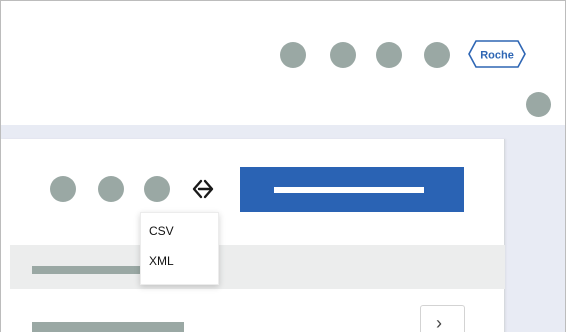 The image size is (566, 332). What do you see at coordinates (203, 189) in the screenshot?
I see `export-icon` at bounding box center [203, 189].